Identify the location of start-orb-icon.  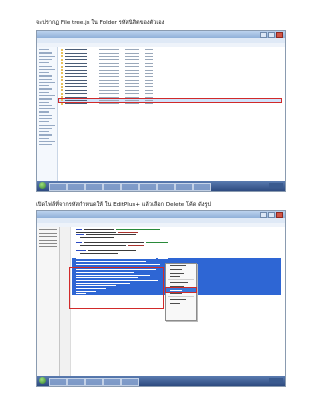
(42, 380).